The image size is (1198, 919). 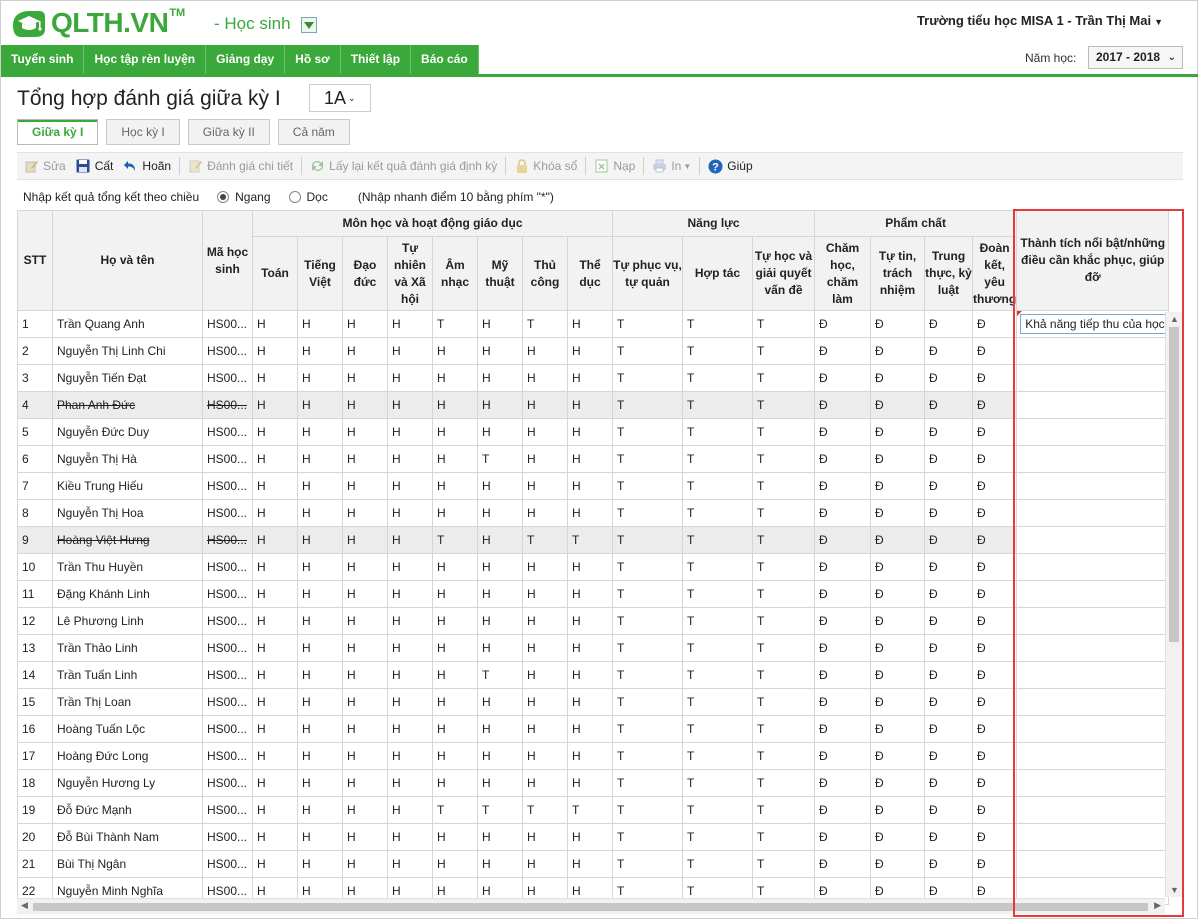 What do you see at coordinates (127, 864) in the screenshot?
I see `cell-student-name: Bùi Thị Ngân` at bounding box center [127, 864].